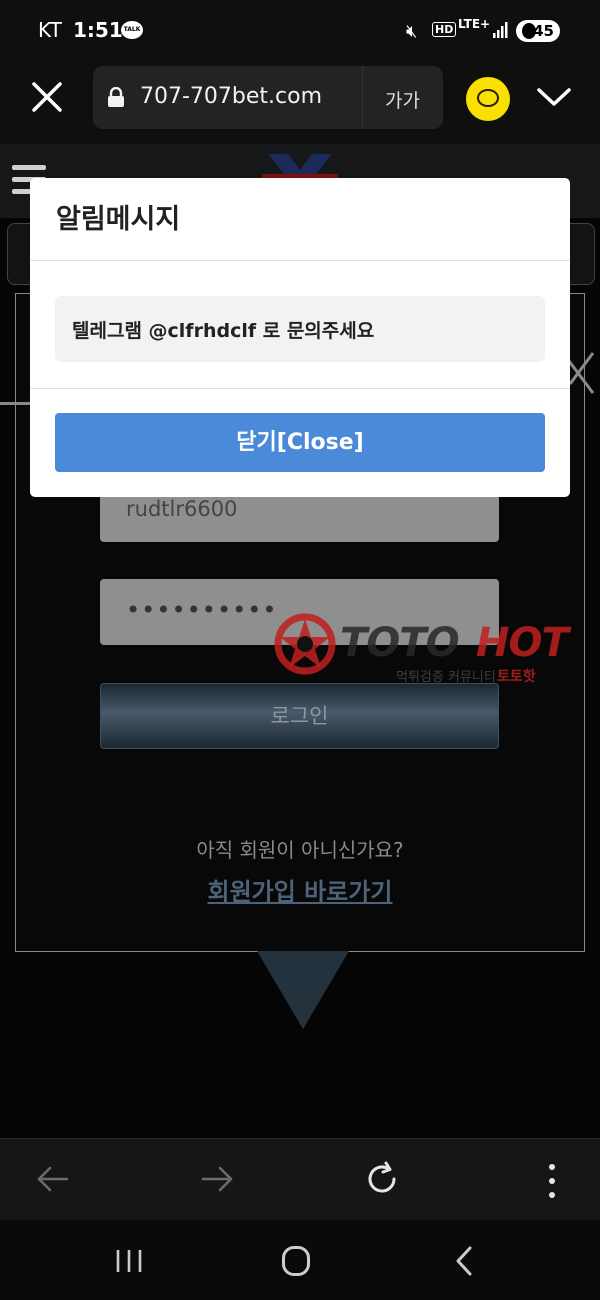 This screenshot has width=600, height=1300. I want to click on decorative-line, so click(15, 403).